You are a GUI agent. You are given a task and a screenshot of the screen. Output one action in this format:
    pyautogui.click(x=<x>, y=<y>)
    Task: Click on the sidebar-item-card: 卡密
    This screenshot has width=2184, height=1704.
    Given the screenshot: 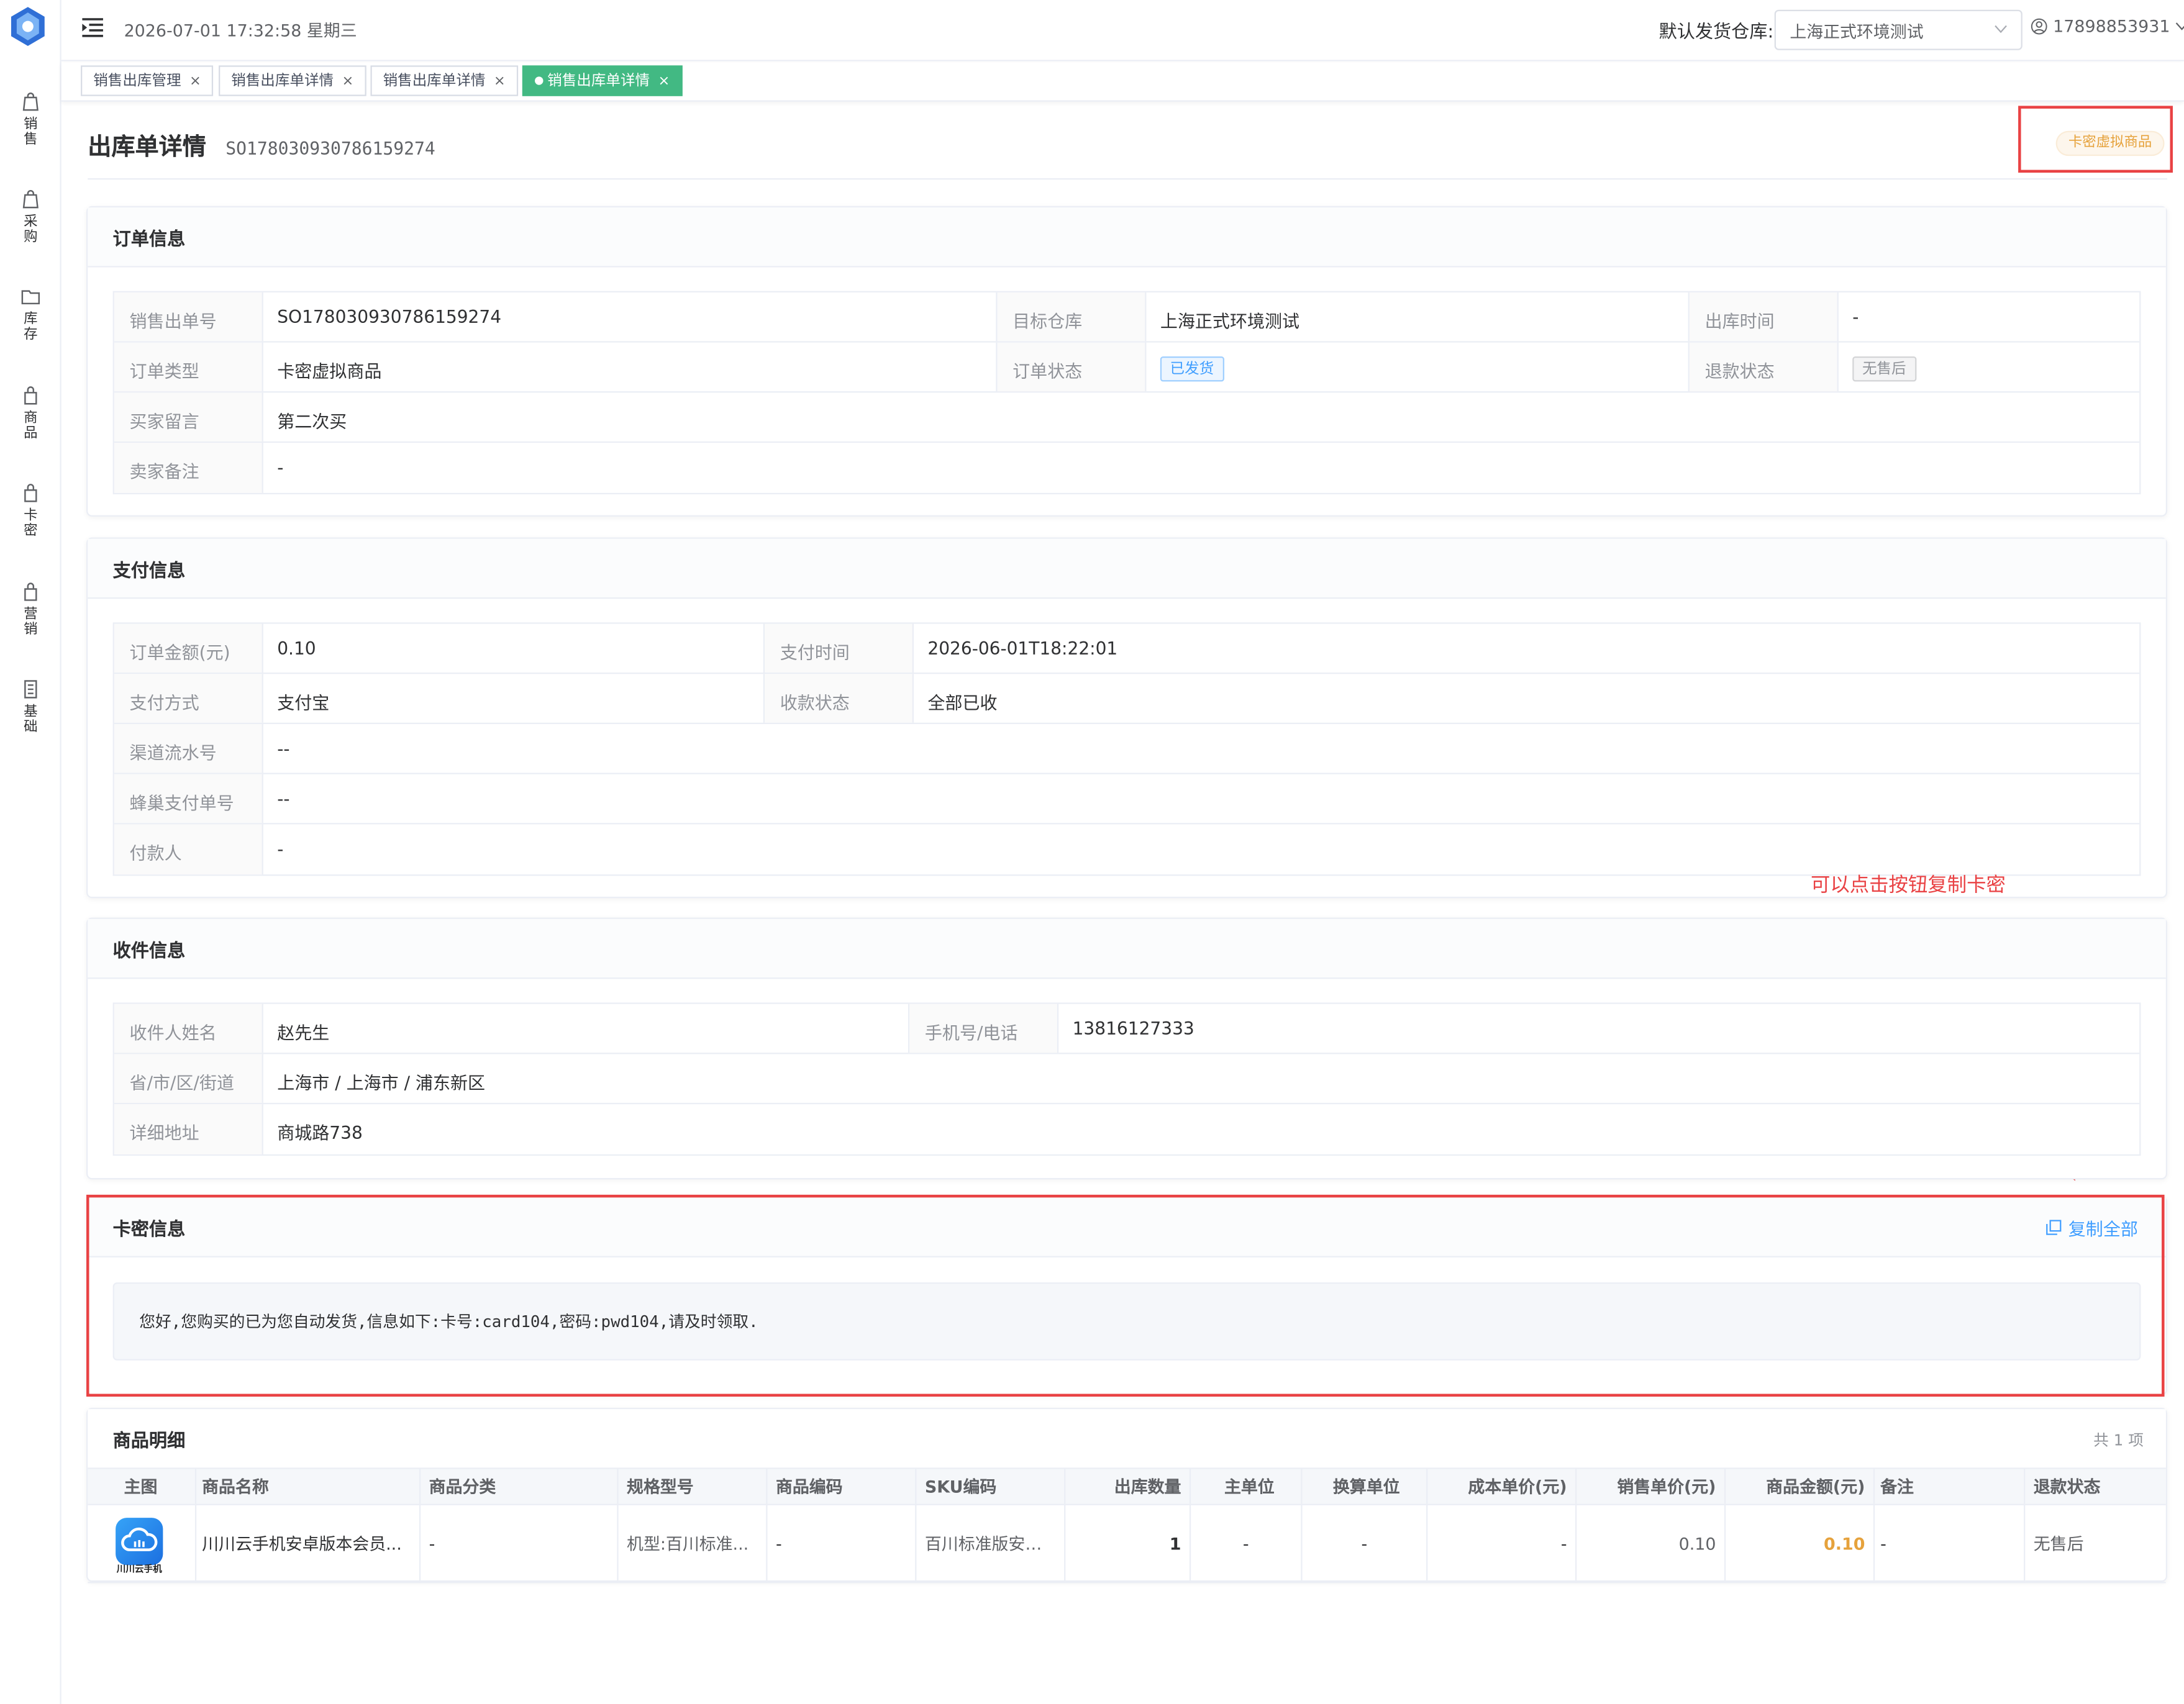 What is the action you would take?
    pyautogui.click(x=30, y=511)
    